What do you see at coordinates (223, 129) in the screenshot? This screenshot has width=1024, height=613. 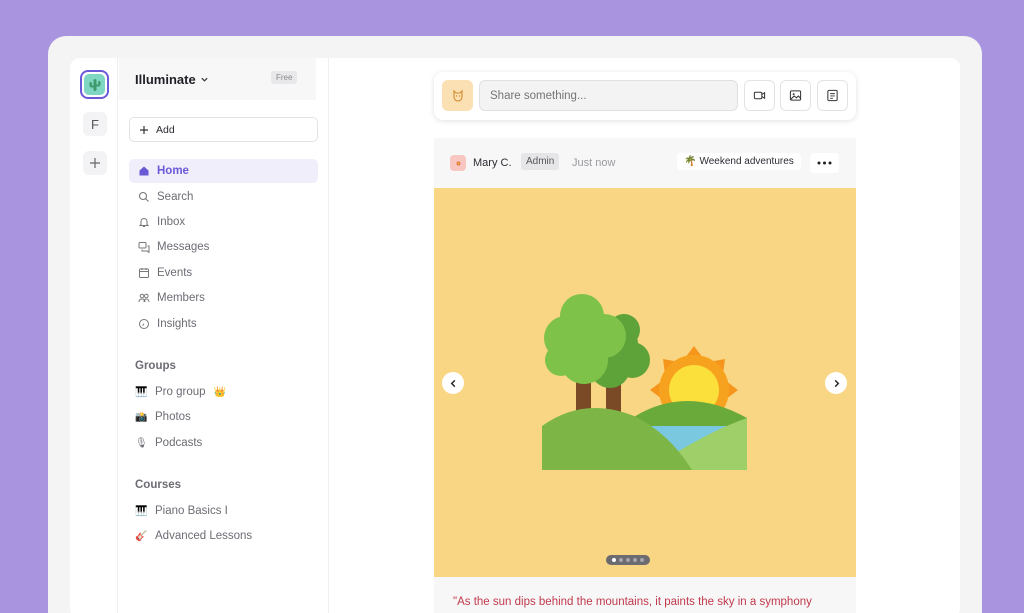 I see `add-button: Add` at bounding box center [223, 129].